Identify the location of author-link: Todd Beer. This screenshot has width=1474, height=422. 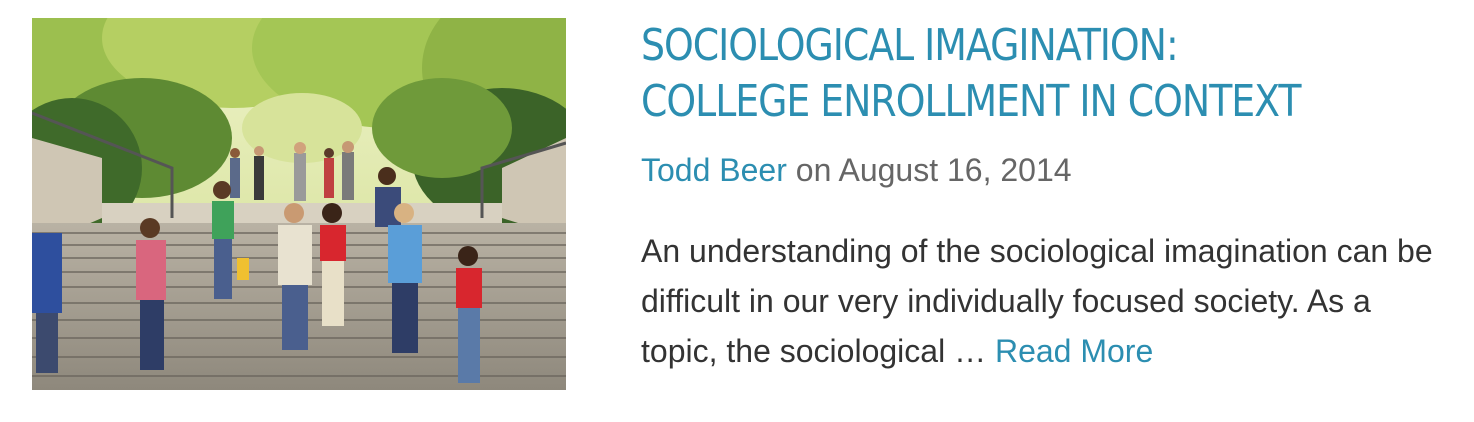
(714, 170).